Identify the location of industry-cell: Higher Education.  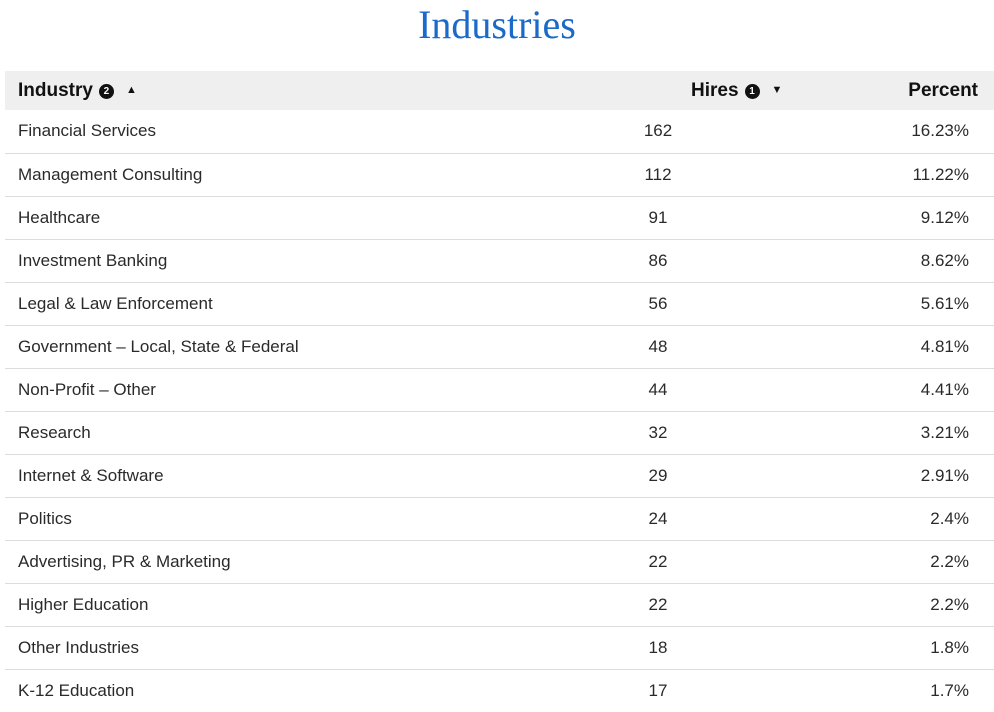
(83, 604).